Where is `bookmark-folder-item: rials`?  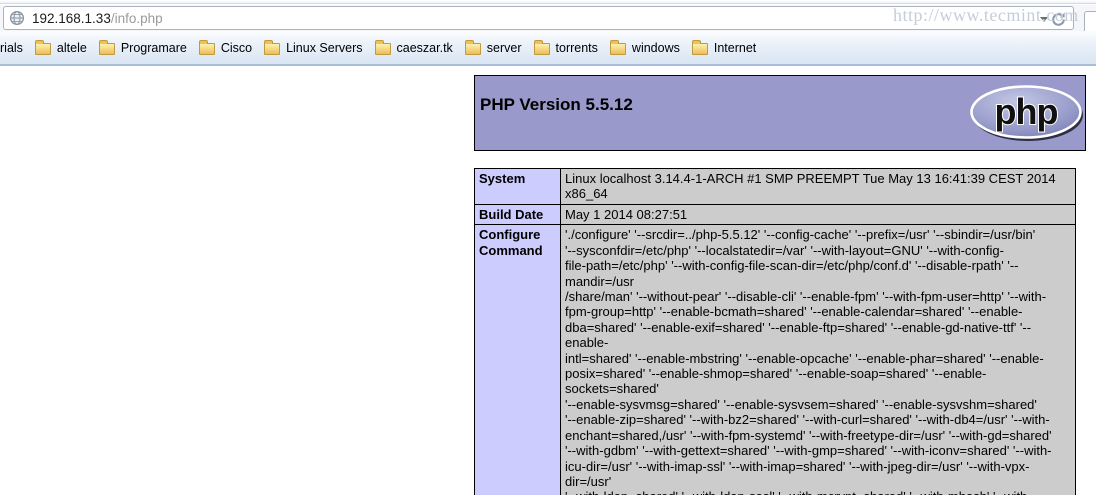 bookmark-folder-item: rials is located at coordinates (14, 48).